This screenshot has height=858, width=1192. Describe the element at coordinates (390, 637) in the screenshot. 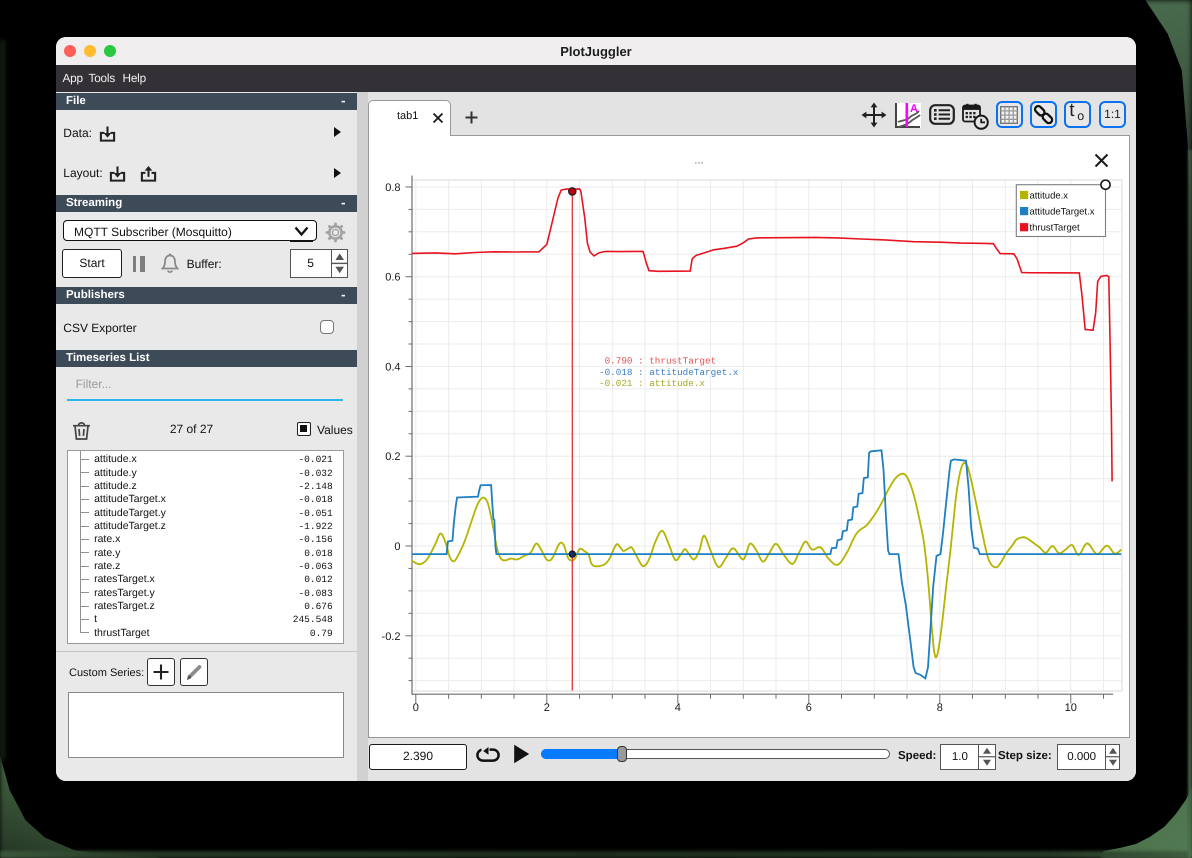

I see `svg-text: -0.2` at that location.